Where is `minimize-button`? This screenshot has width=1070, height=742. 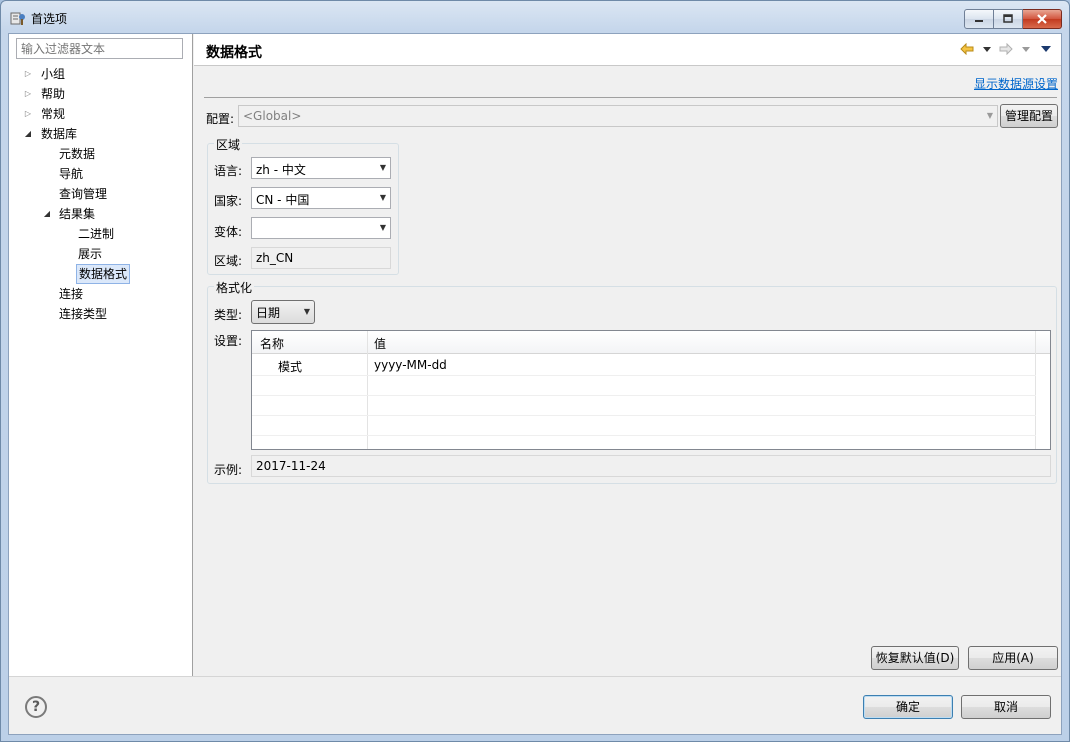
minimize-button is located at coordinates (979, 19).